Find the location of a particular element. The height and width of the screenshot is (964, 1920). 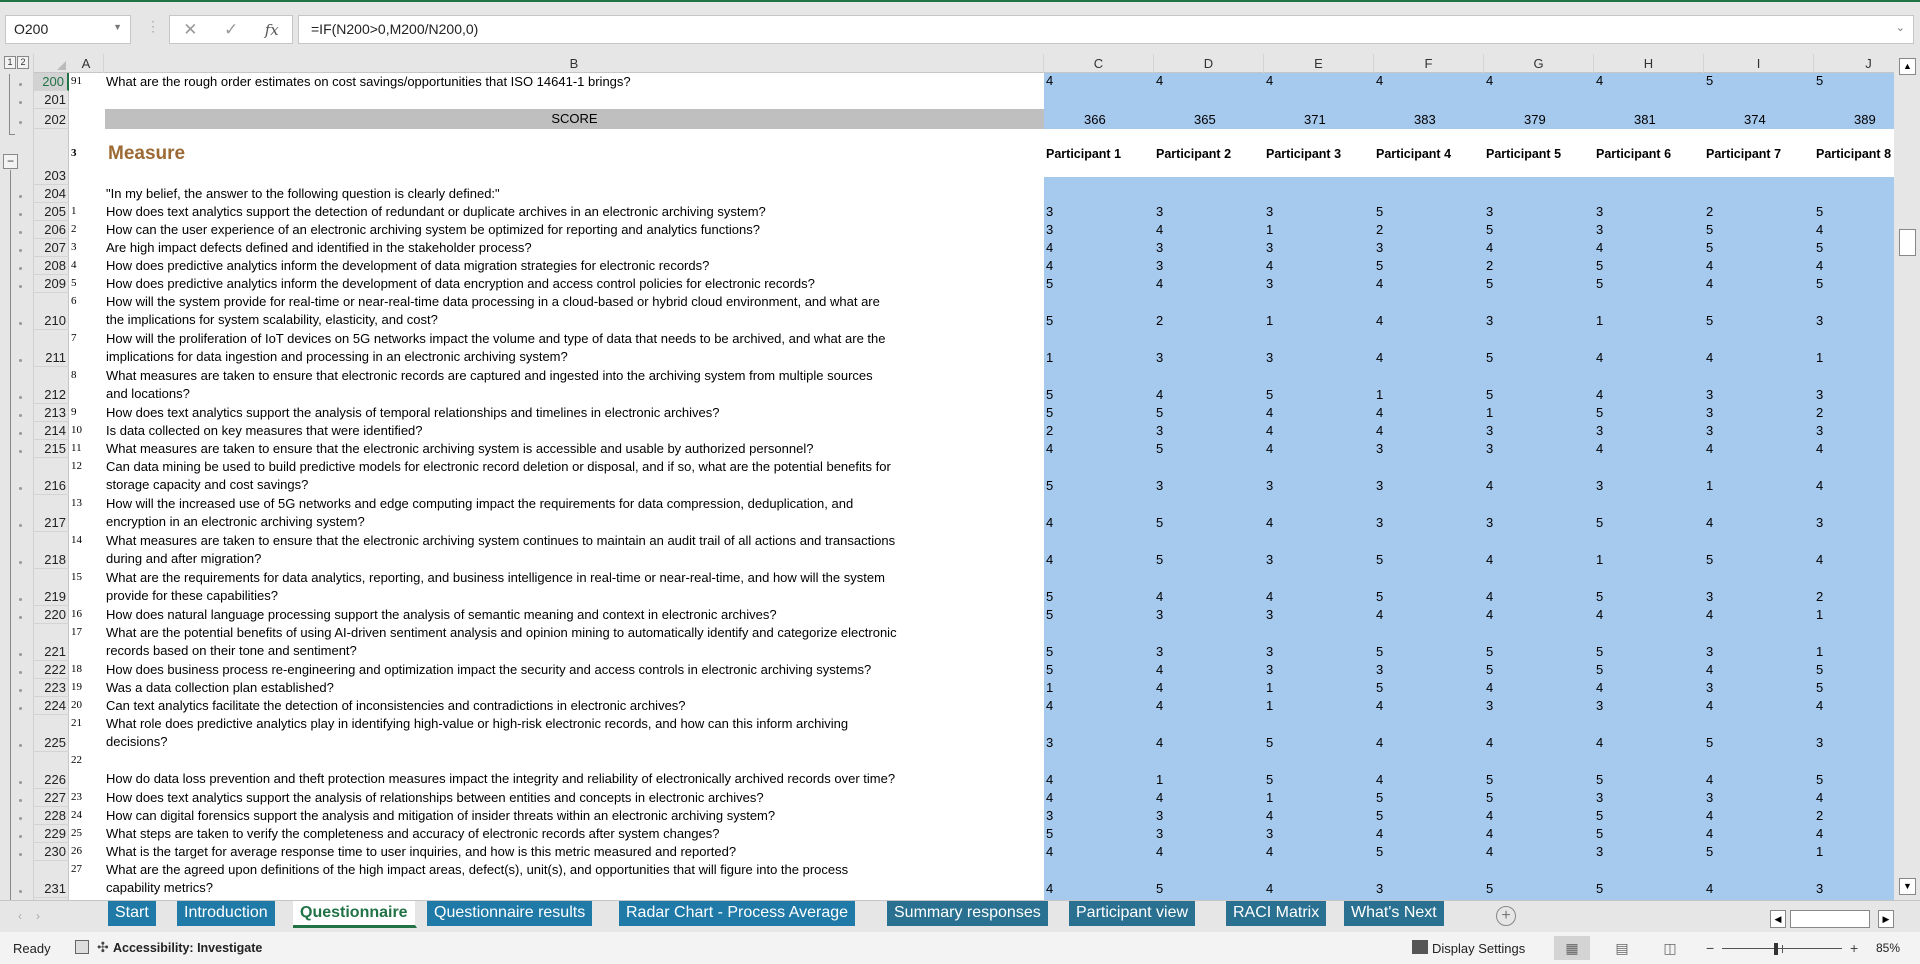

sheet-tab: Introduction is located at coordinates (227, 913).